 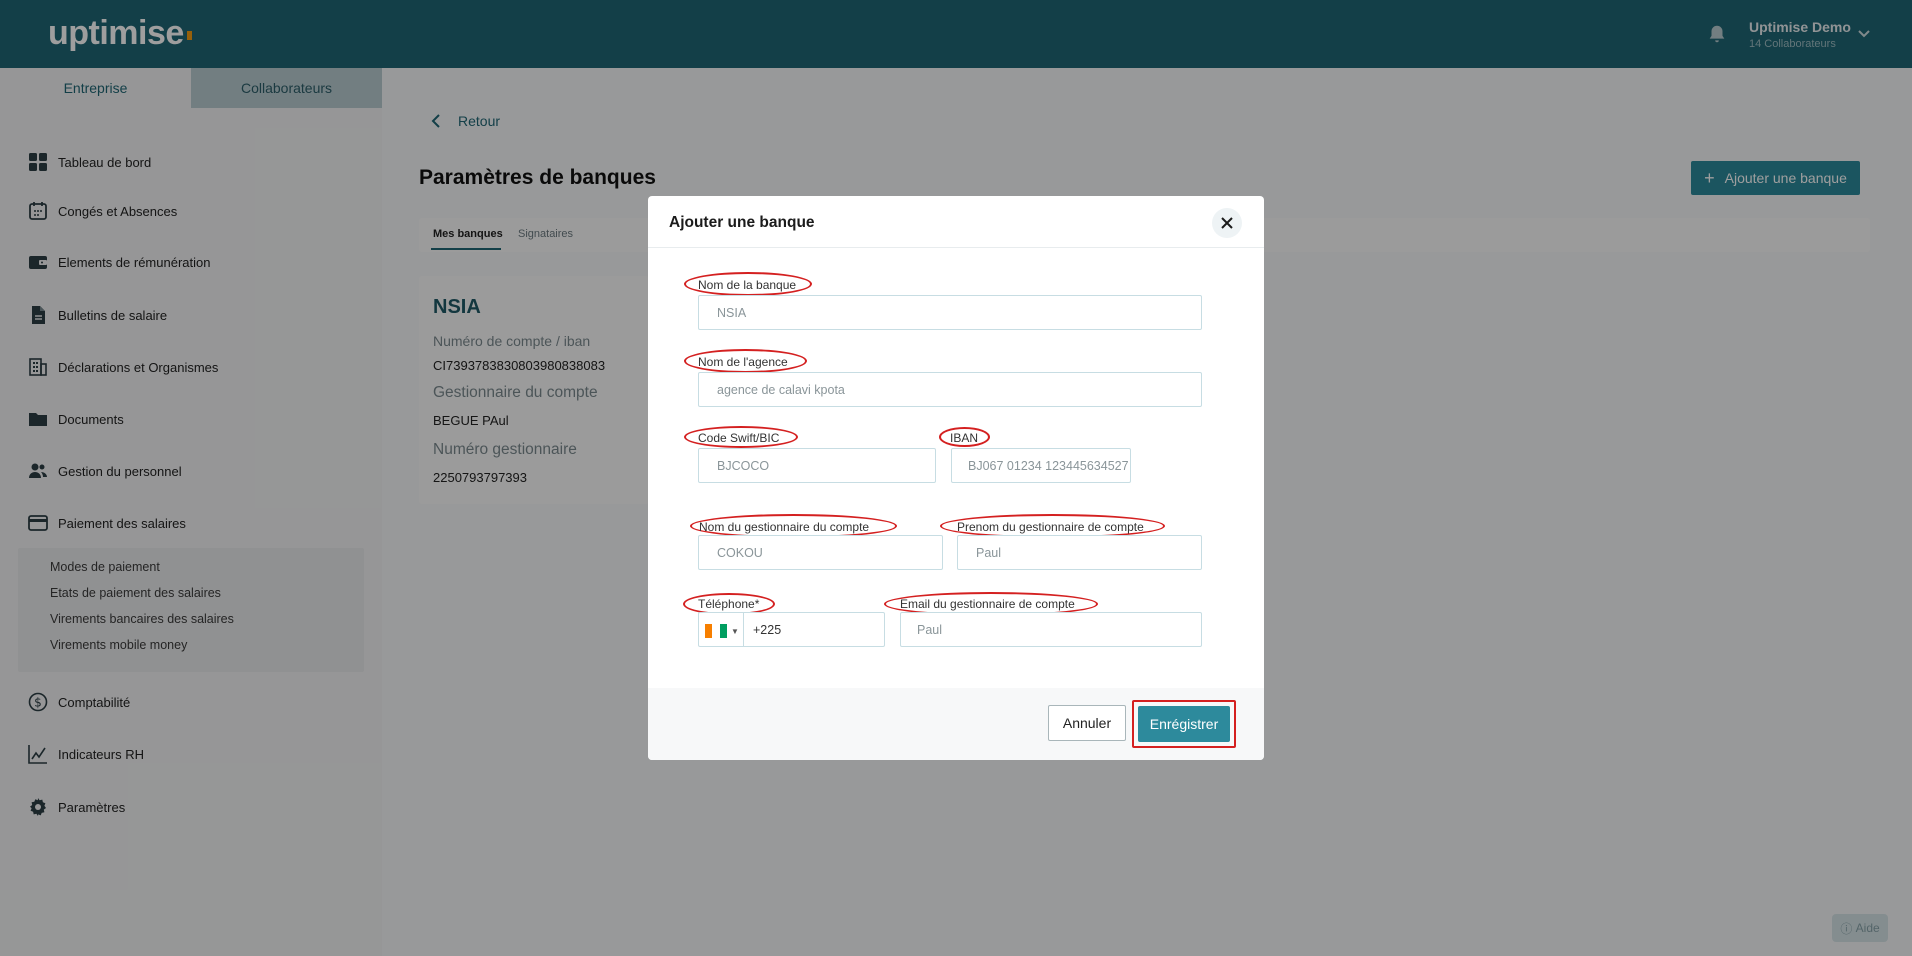 I want to click on manager-lastname-input, so click(x=820, y=552).